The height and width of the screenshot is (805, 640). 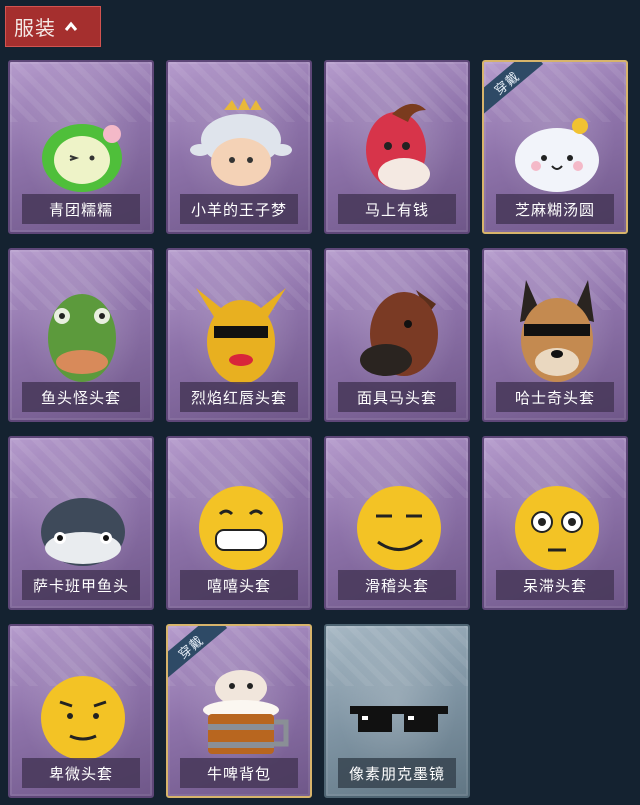 I want to click on costume-label: 马上有钱, so click(x=397, y=209).